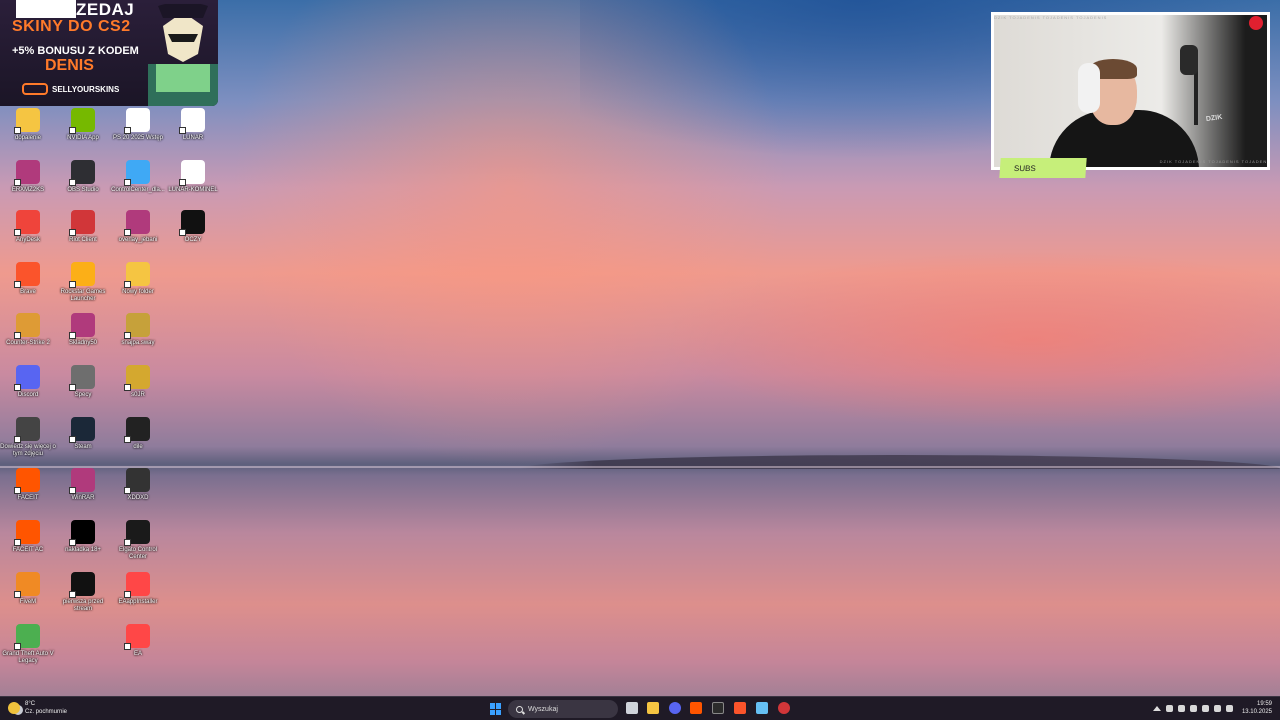 Image resolution: width=1280 pixels, height=720 pixels. Describe the element at coordinates (1229, 708) in the screenshot. I see `volume-icon` at that location.